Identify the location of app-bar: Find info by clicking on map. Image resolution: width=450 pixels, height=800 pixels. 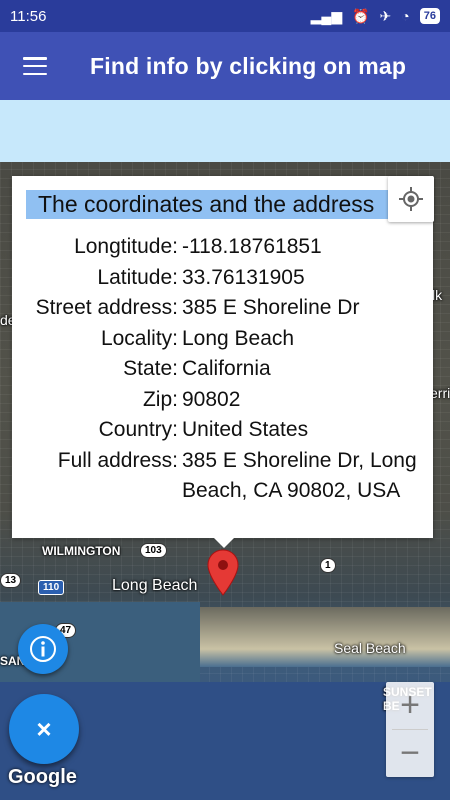
(225, 66).